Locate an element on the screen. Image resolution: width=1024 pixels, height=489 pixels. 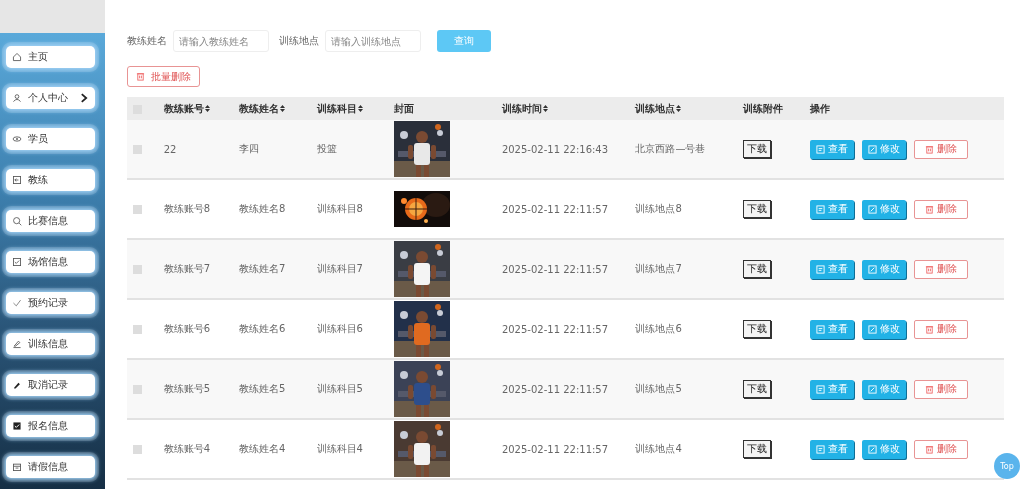
table-cell: 教练姓名6 is located at coordinates (262, 328).